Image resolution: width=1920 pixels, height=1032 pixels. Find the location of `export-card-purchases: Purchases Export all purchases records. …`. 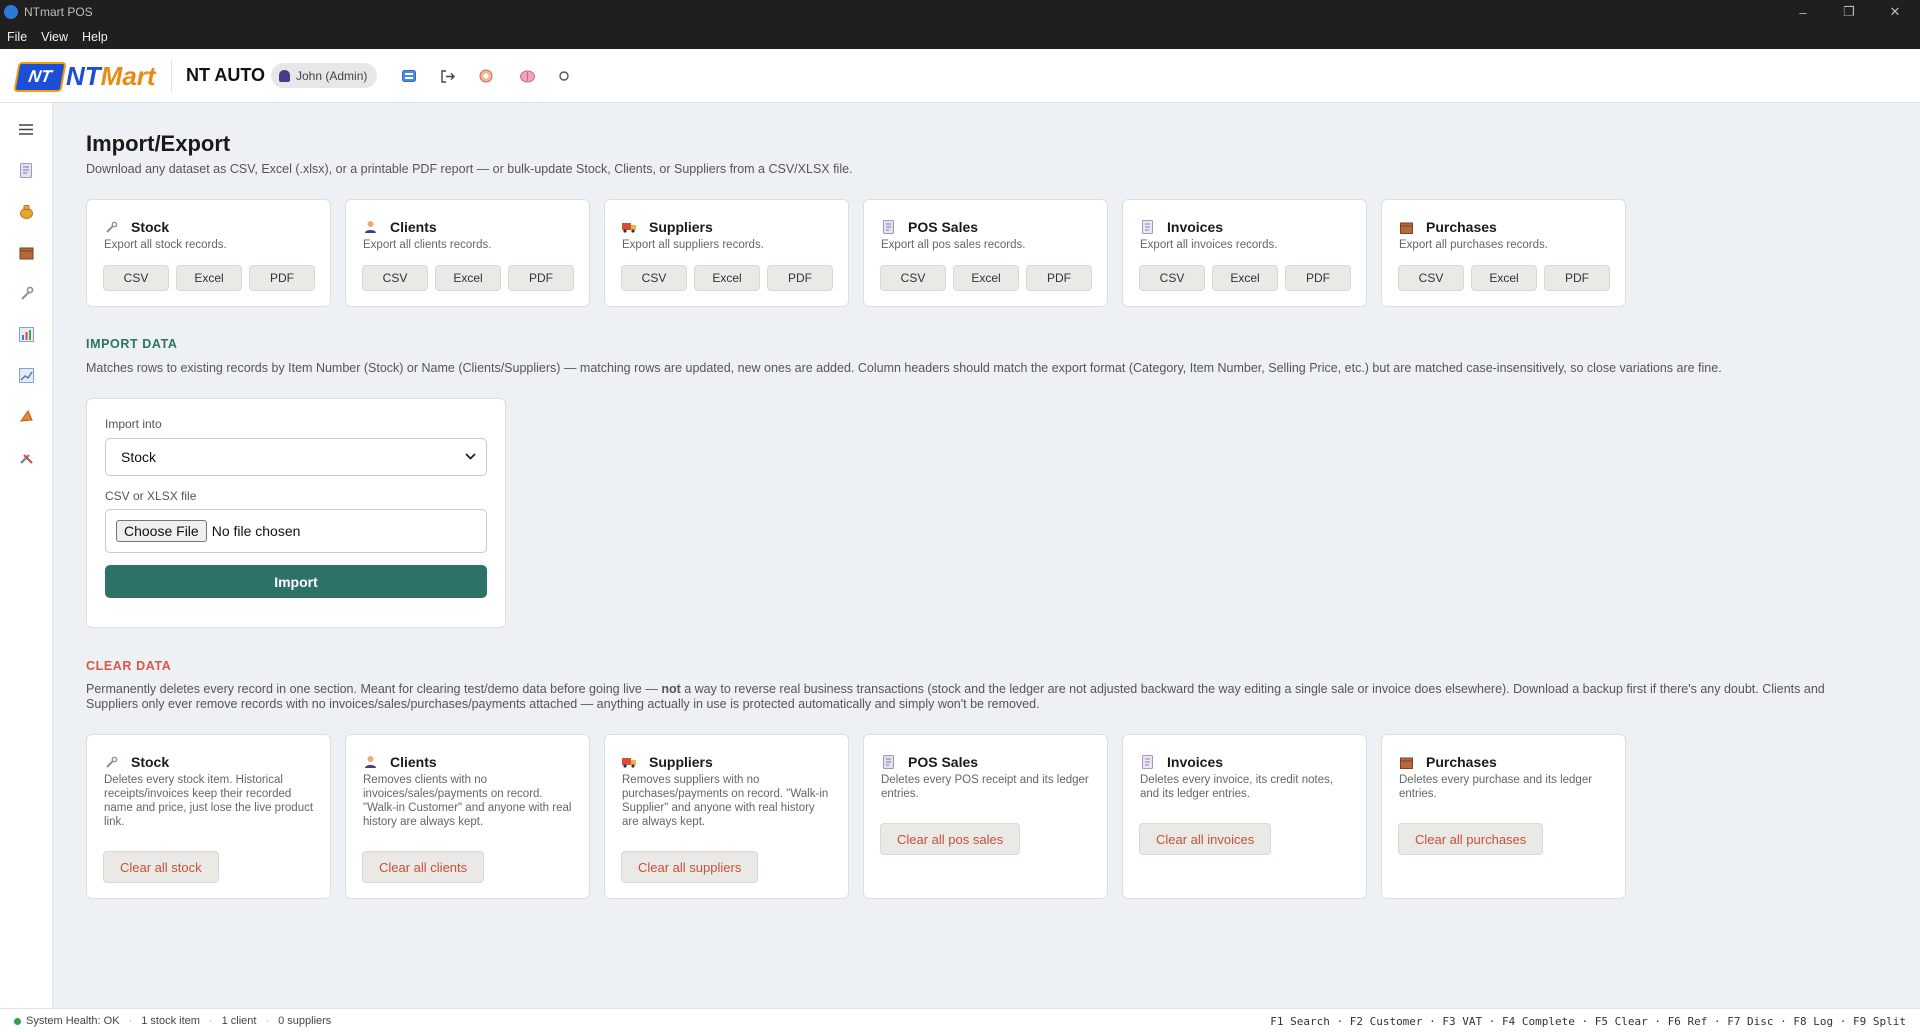

export-card-purchases: Purchases Export all purchases records. … is located at coordinates (1503, 253).